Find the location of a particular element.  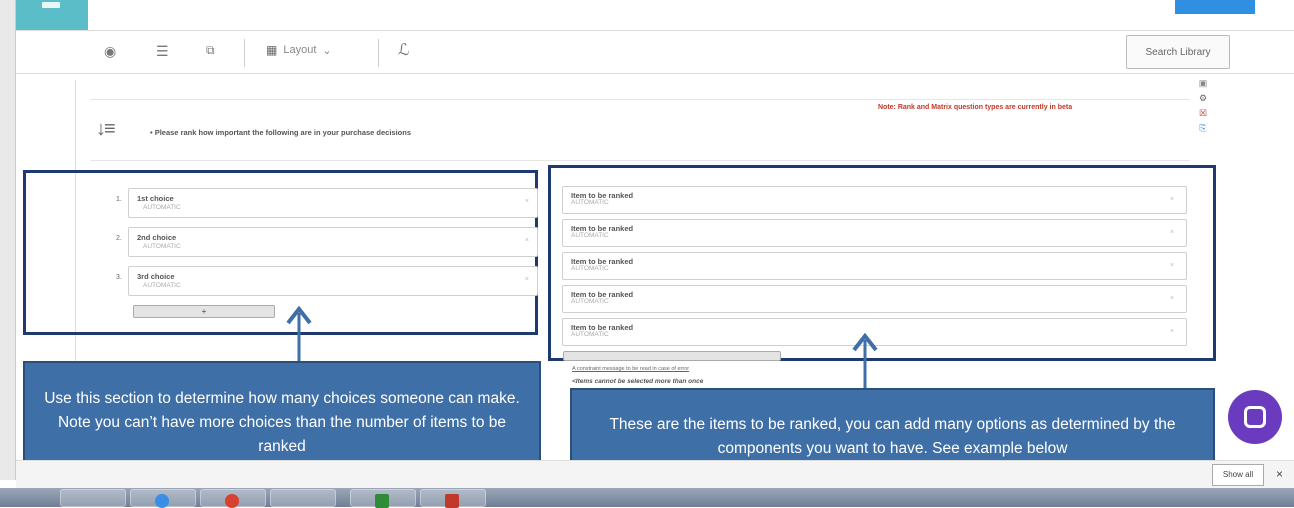

choice-label: 1st choice is located at coordinates (155, 198).